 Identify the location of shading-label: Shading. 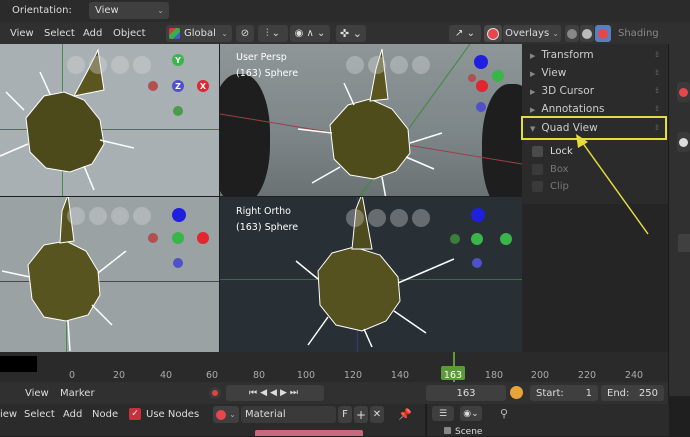
(638, 33).